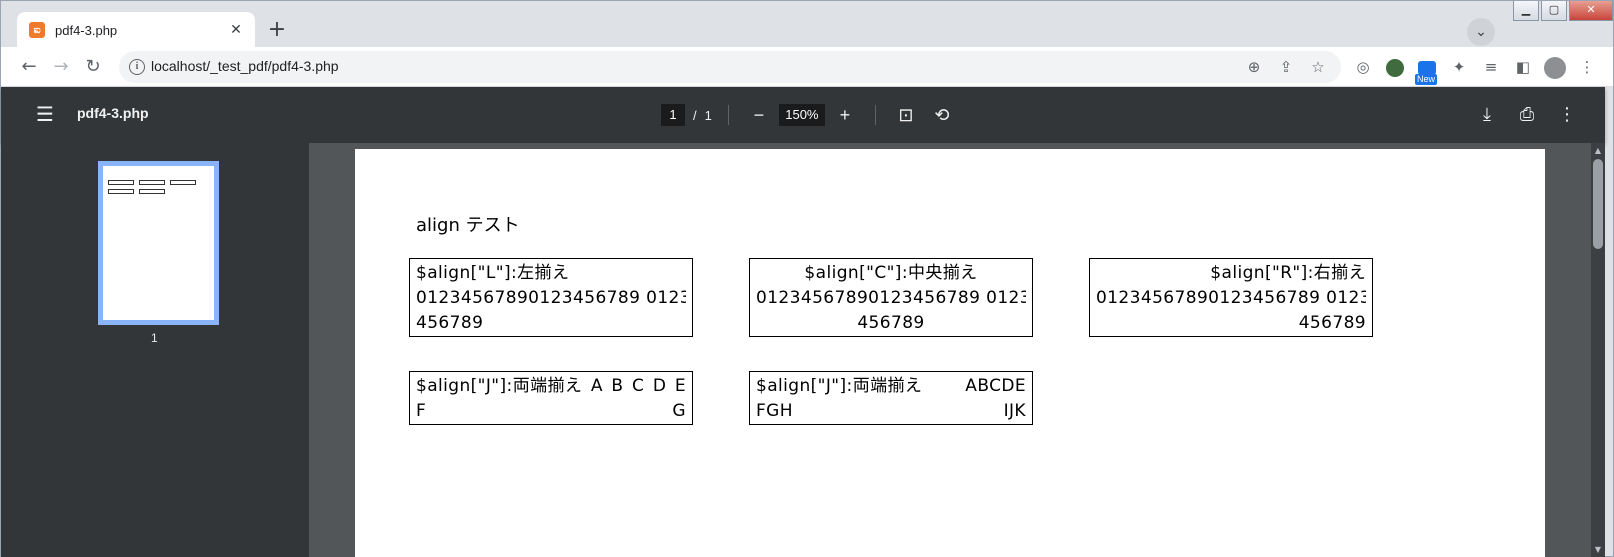 The height and width of the screenshot is (557, 1614). I want to click on media-queue-icon: ≡, so click(1491, 67).